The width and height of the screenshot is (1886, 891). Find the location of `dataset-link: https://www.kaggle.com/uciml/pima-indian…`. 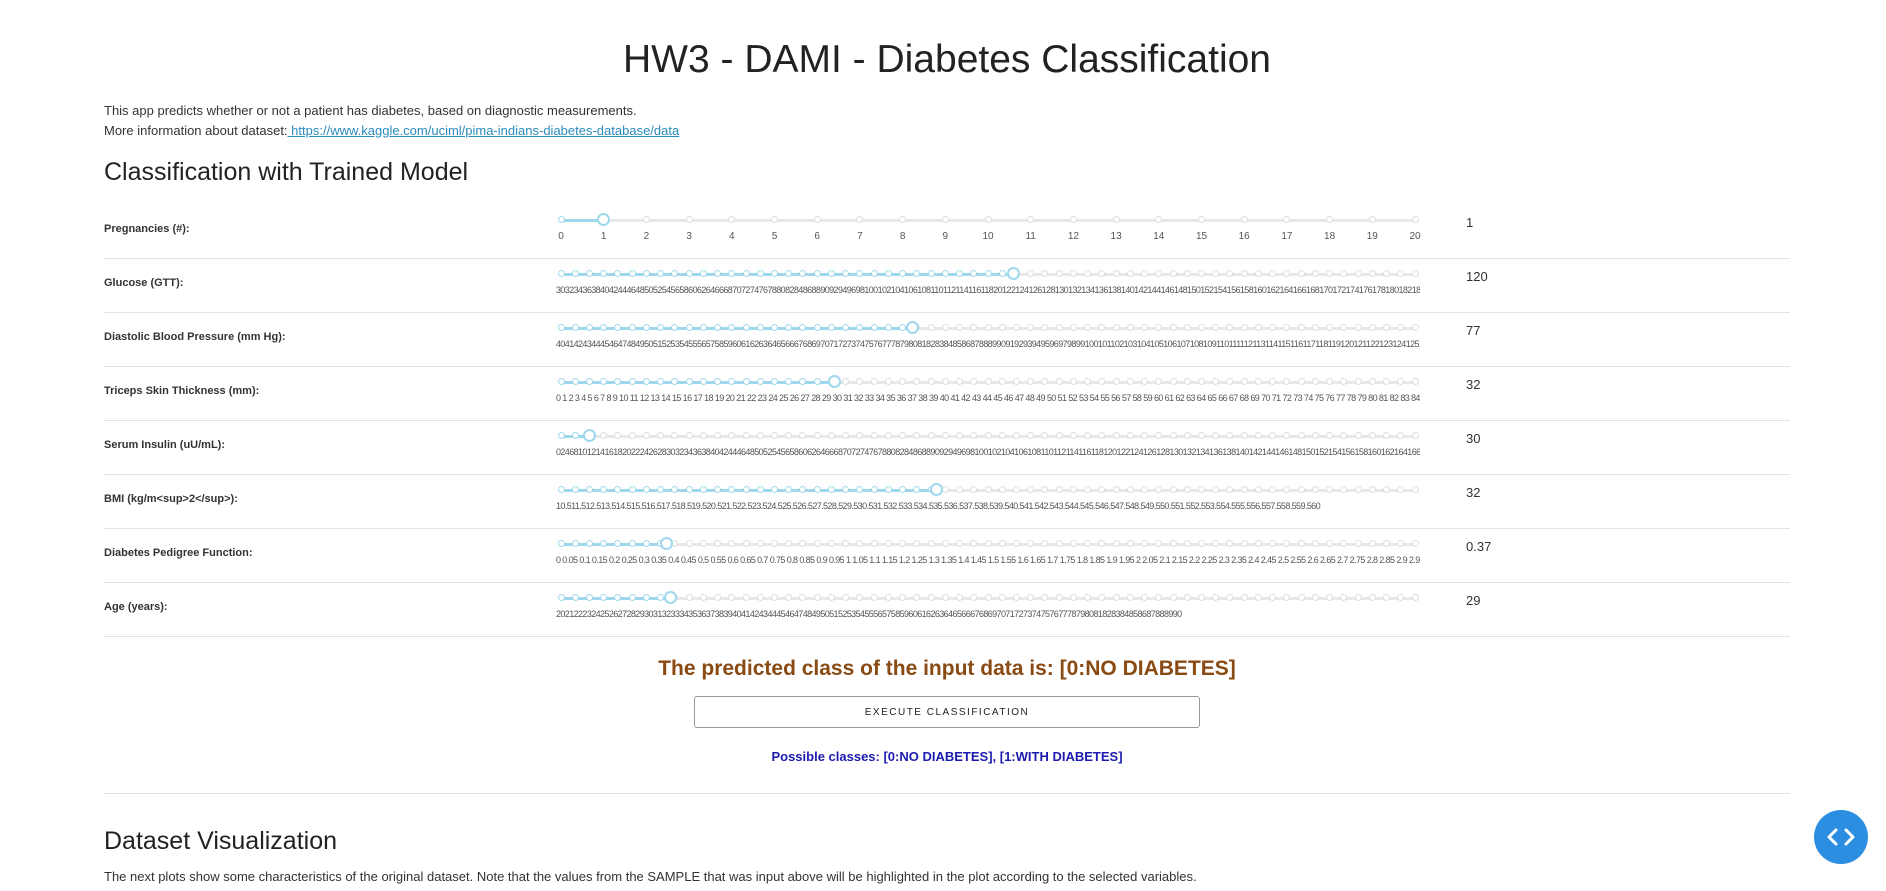

dataset-link: https://www.kaggle.com/uciml/pima-indian… is located at coordinates (483, 130).